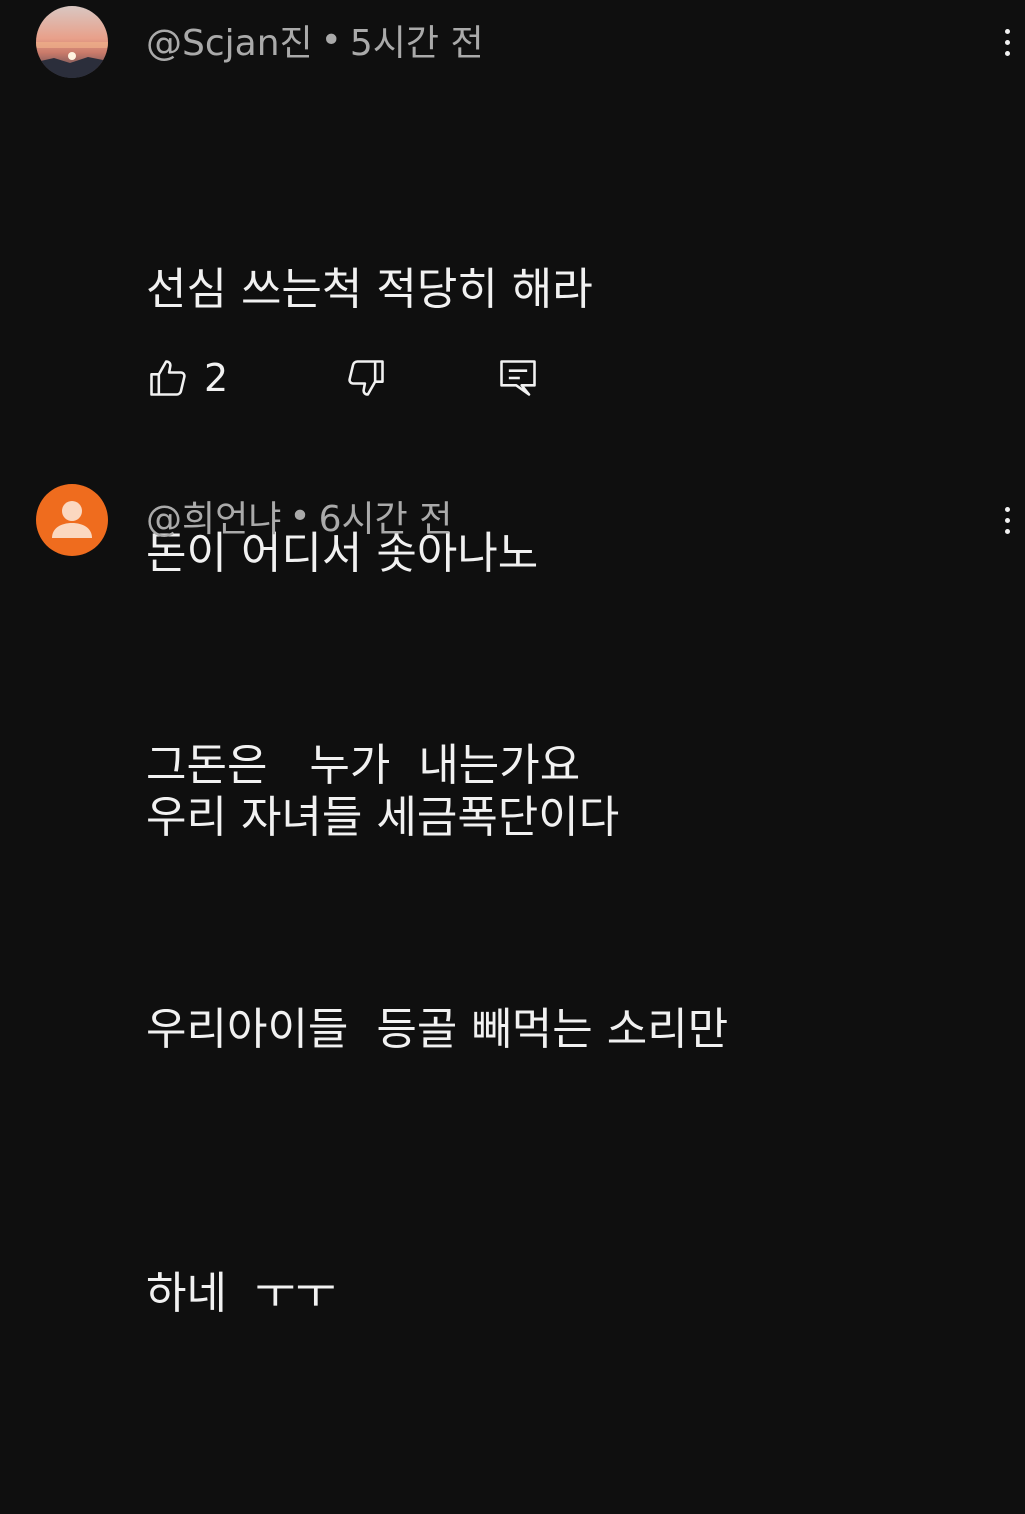  Describe the element at coordinates (241, 1293) in the screenshot. I see `comment-line: 하네 ㅜㅜ` at that location.